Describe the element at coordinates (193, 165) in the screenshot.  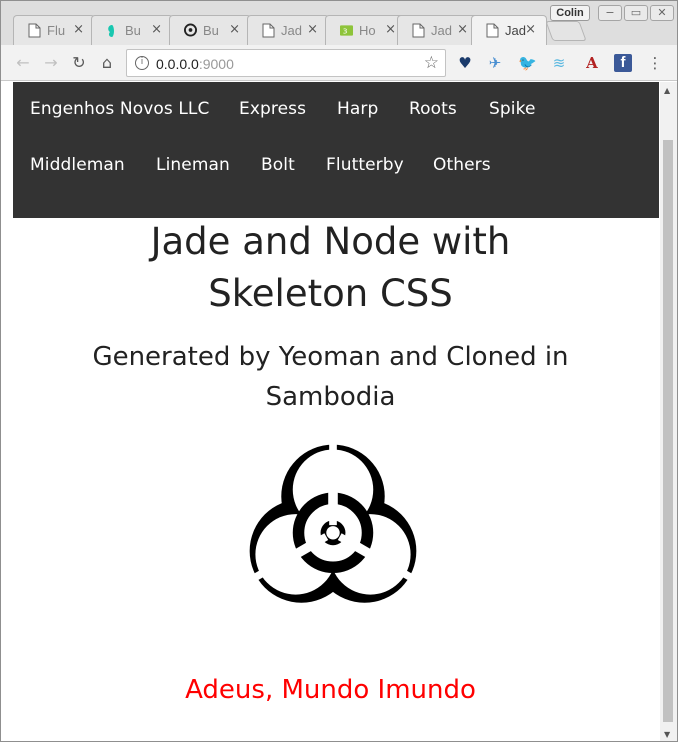
I see `nav-link-lineman: Lineman` at that location.